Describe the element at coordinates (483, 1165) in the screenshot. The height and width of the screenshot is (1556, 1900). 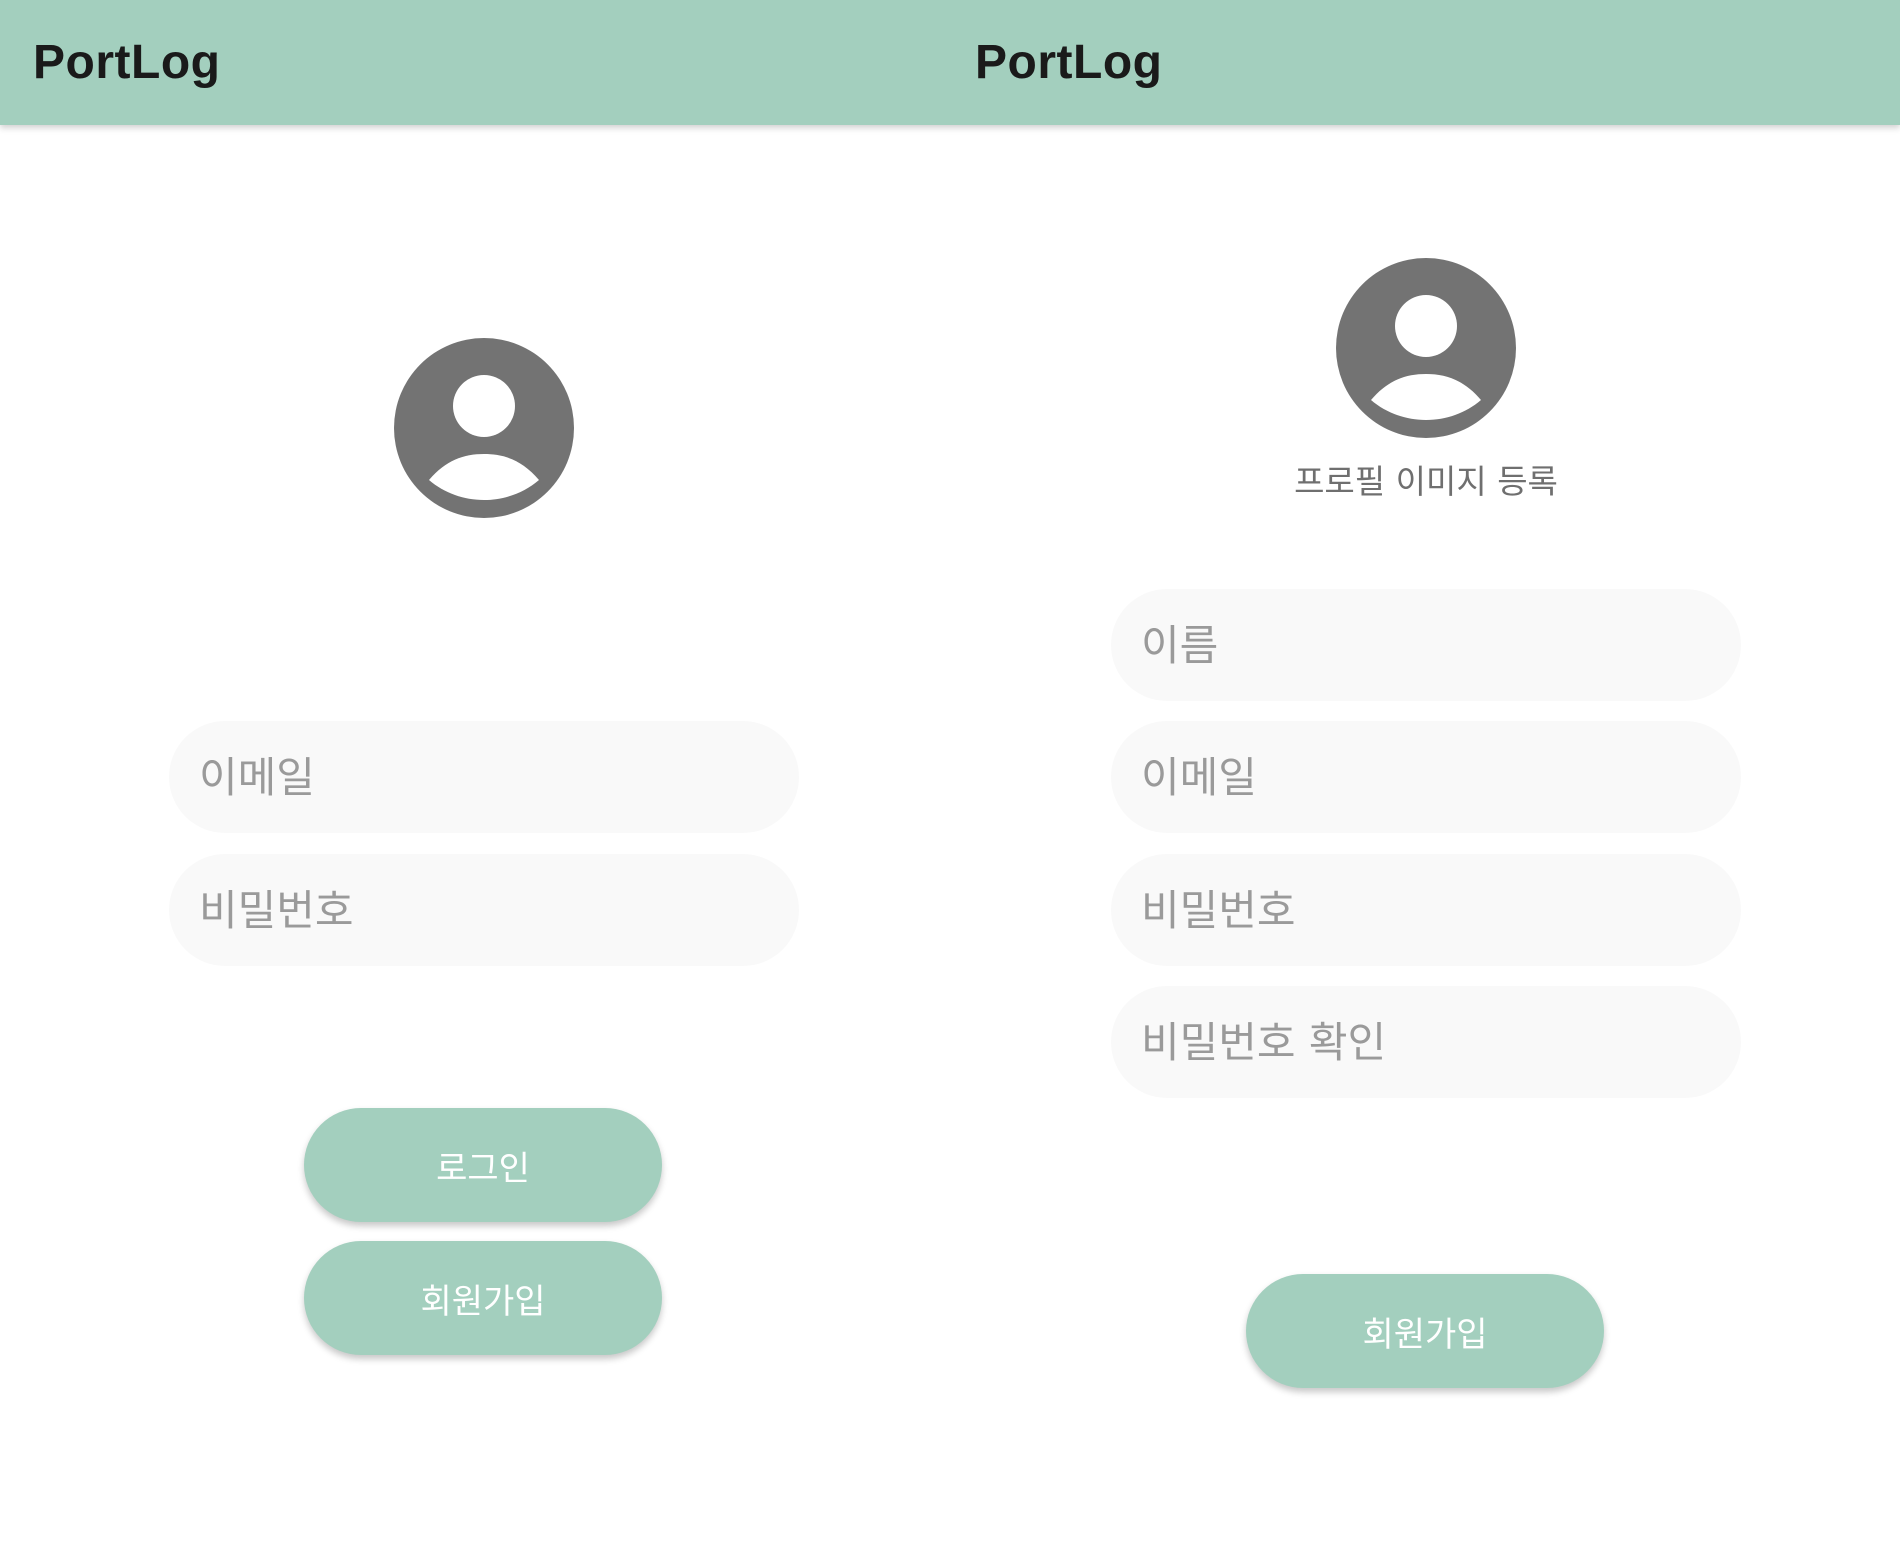
I see `login-button: 로그인` at that location.